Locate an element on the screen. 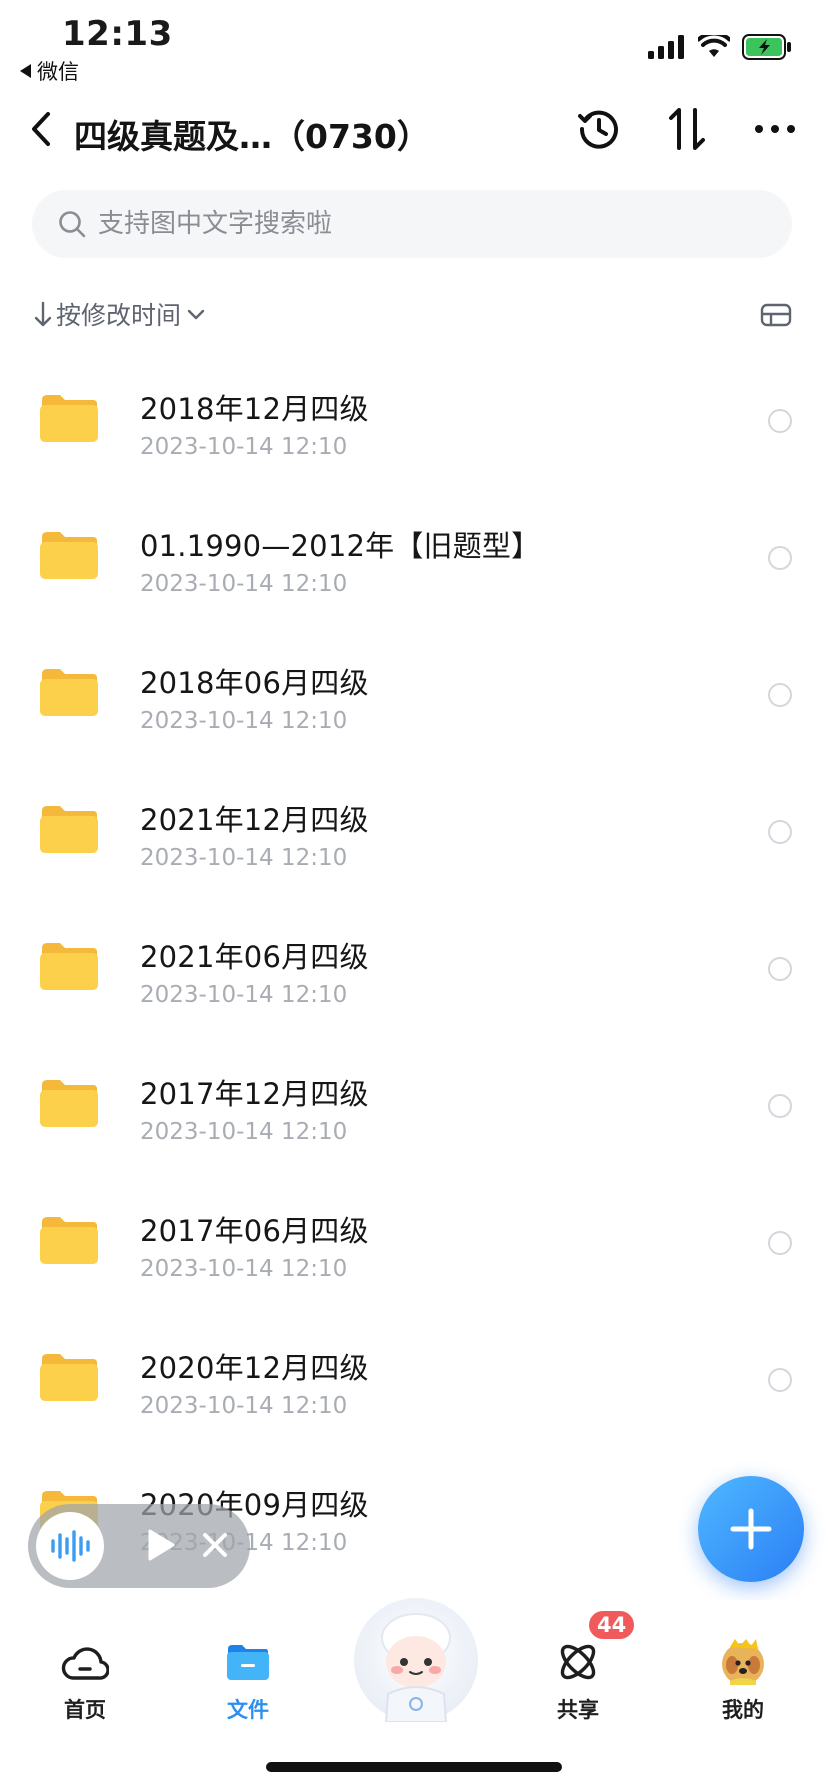 The height and width of the screenshot is (1792, 828). file-row: 2018年06月四级 2023-10-14 12:10 is located at coordinates (414, 694).